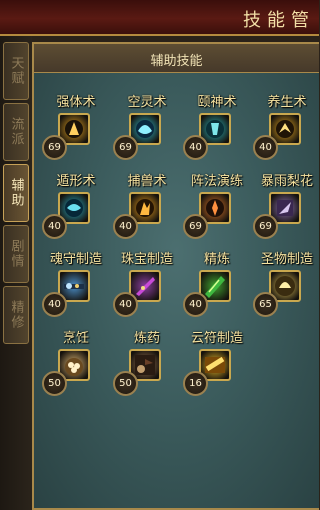 This screenshot has width=320, height=510. Describe the element at coordinates (159, 18) in the screenshot. I see `title-bar: 技能管` at that location.